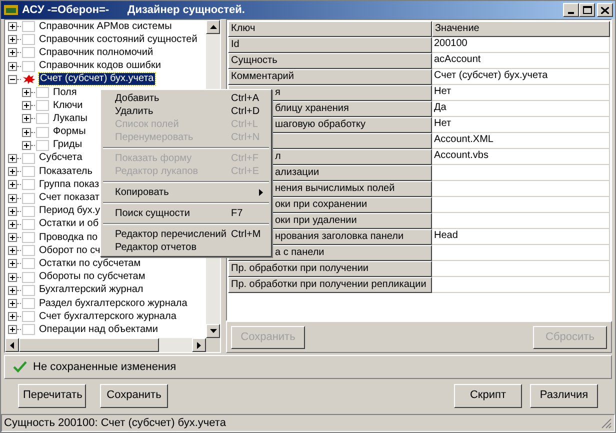  What do you see at coordinates (571, 10) in the screenshot?
I see `minimize-button` at bounding box center [571, 10].